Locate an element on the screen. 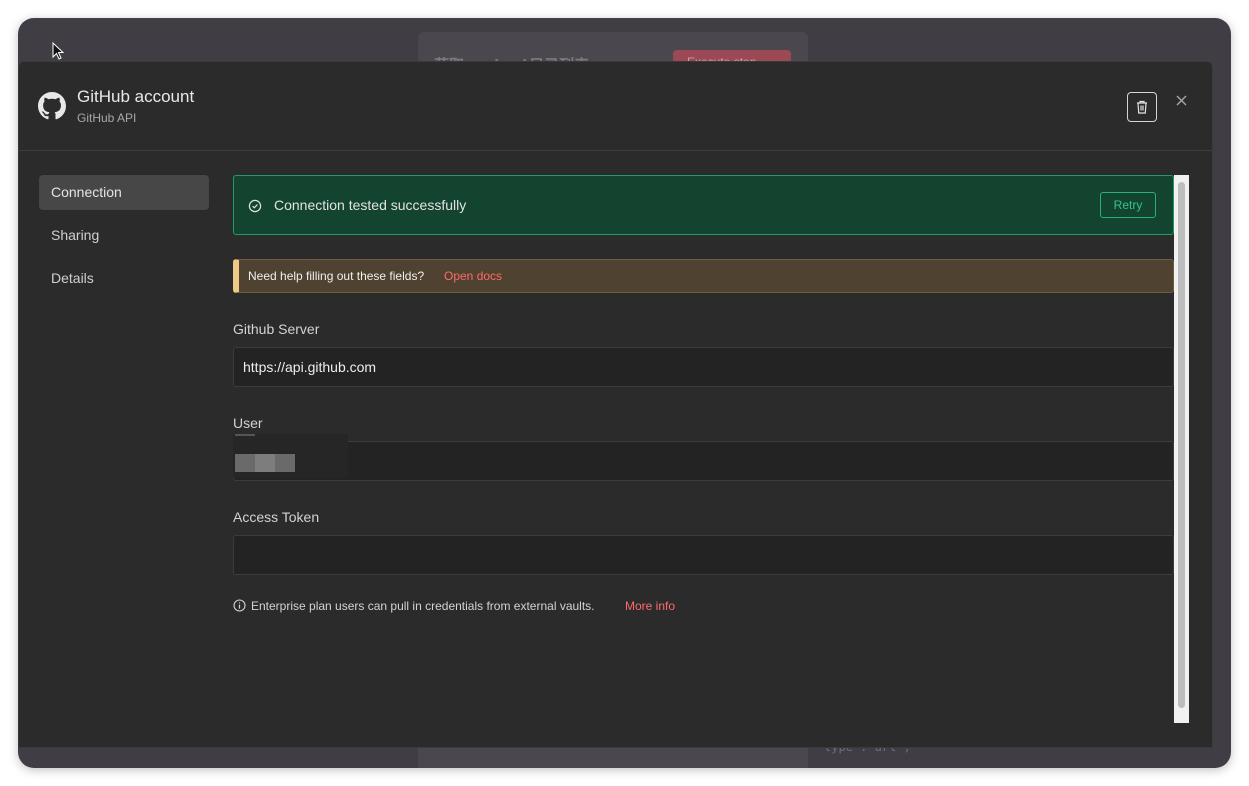  user-label: User is located at coordinates (248, 423).